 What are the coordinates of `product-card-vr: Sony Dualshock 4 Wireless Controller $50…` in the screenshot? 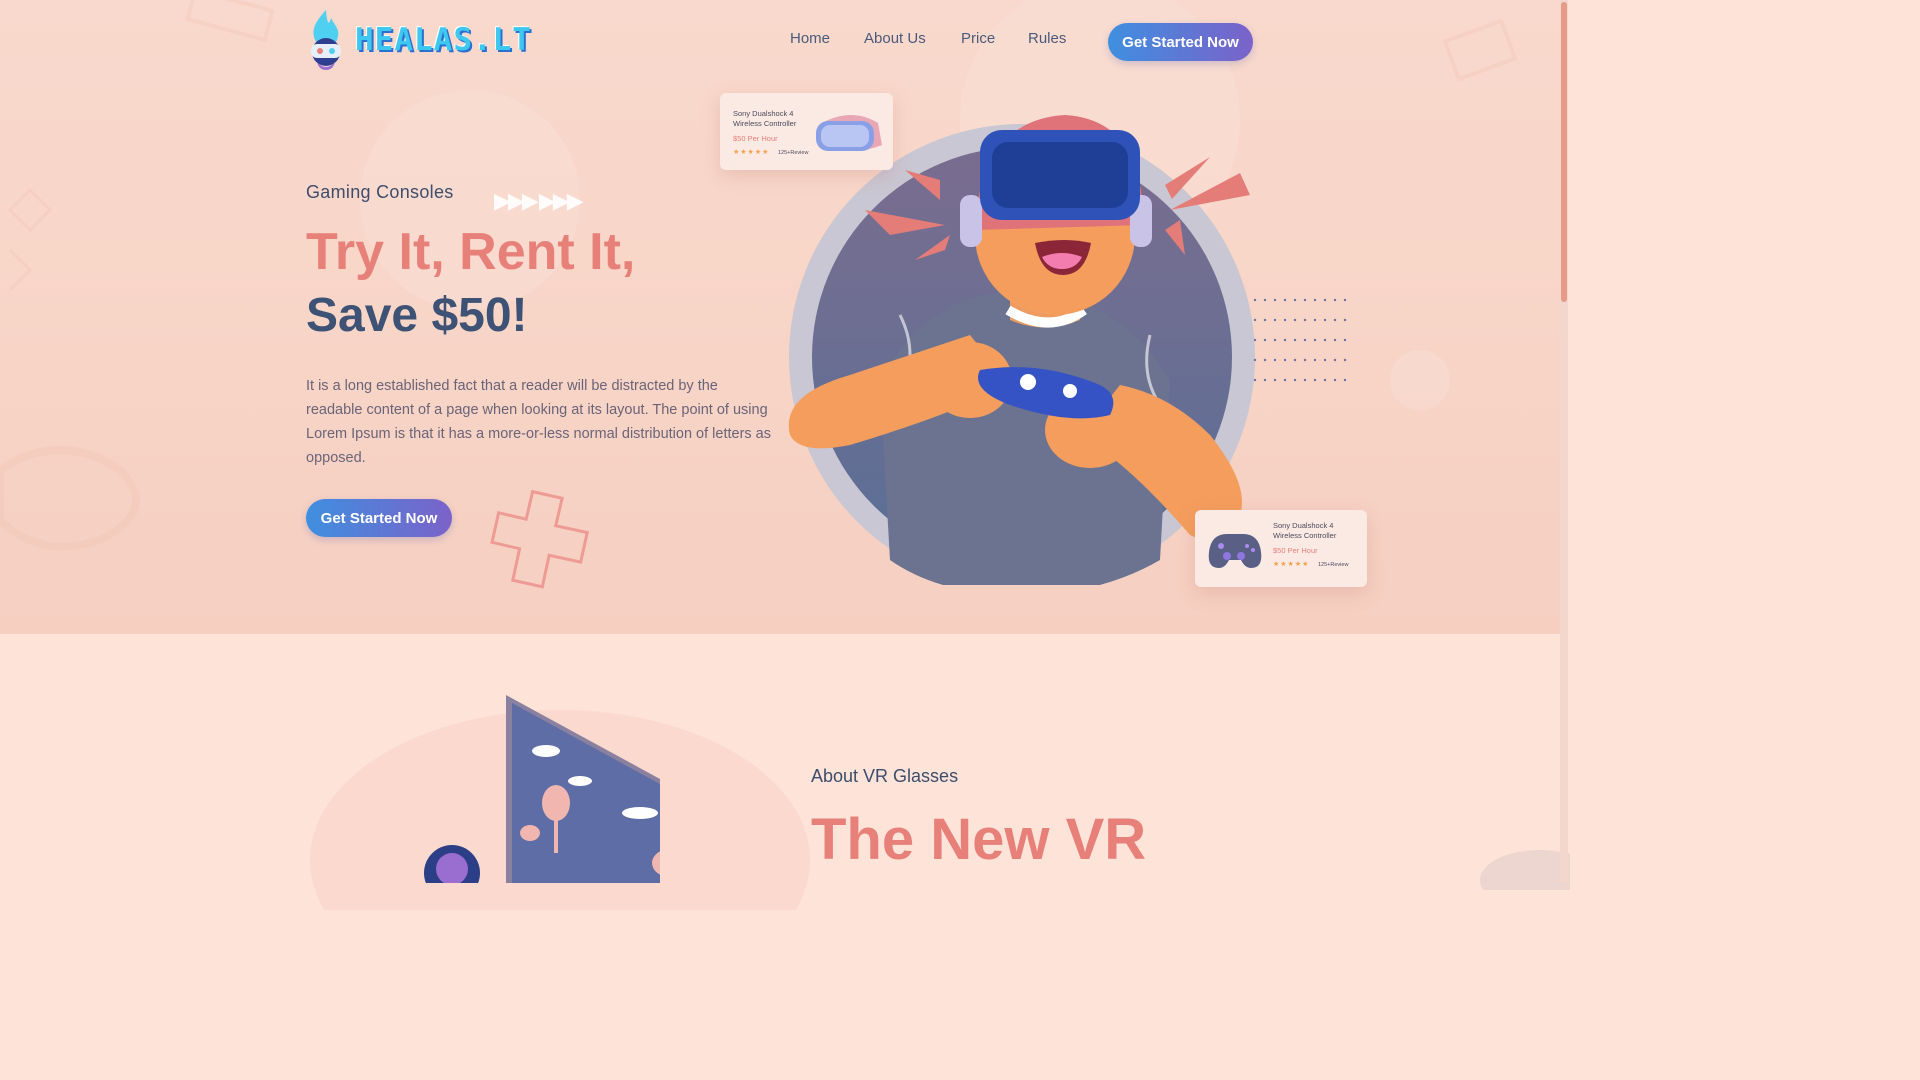 It's located at (806, 131).